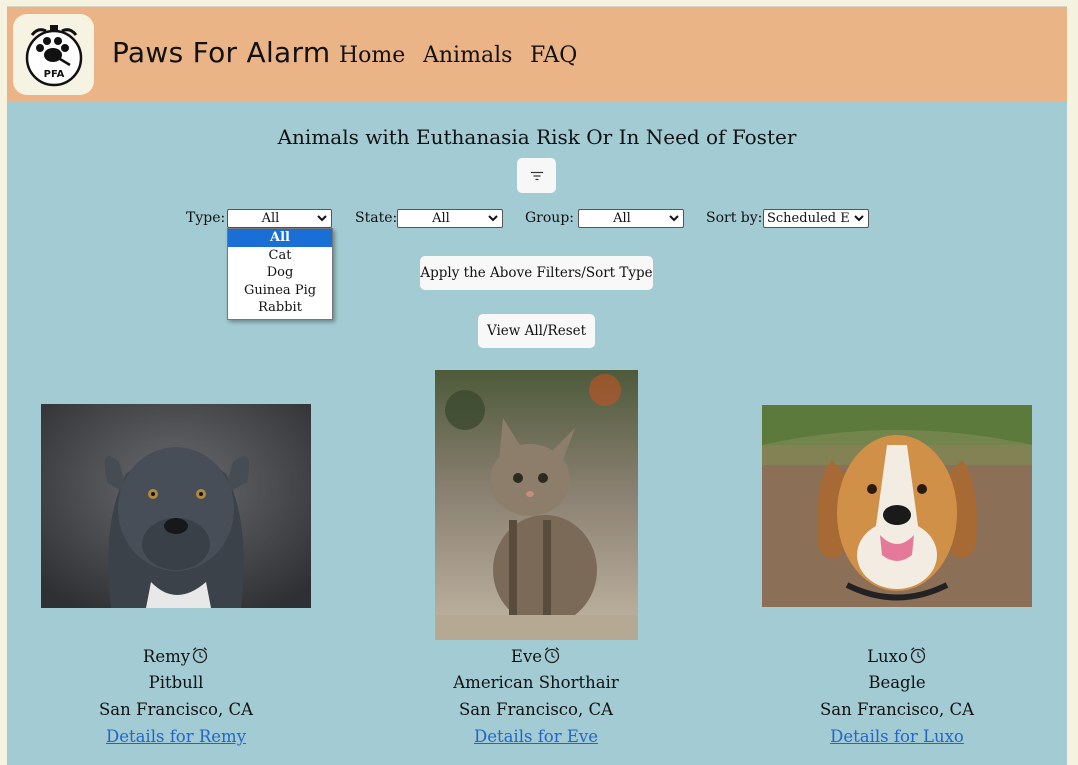 This screenshot has width=1078, height=765. Describe the element at coordinates (221, 52) in the screenshot. I see `site-title: Paws For Alarm` at that location.